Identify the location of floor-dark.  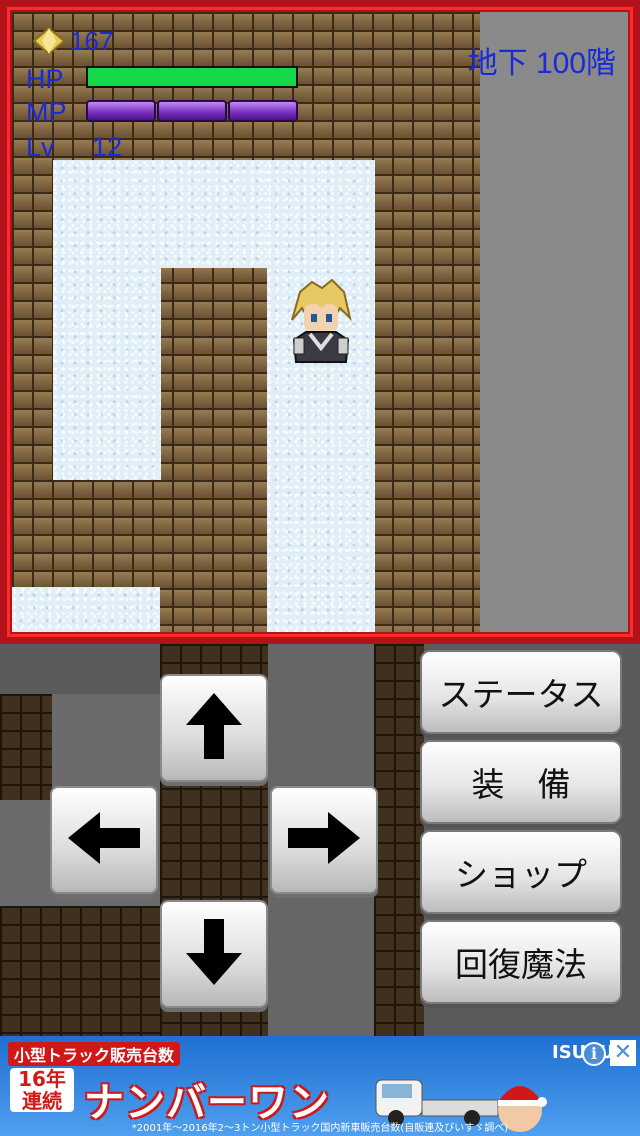
(106, 747).